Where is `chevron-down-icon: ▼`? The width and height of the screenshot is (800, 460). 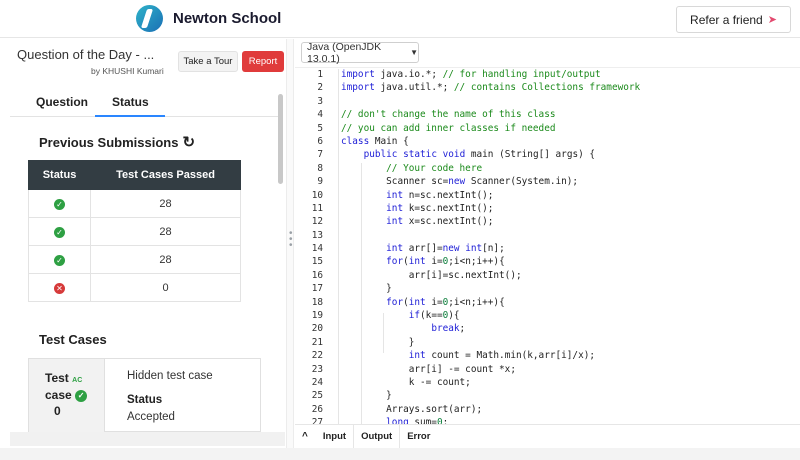 chevron-down-icon: ▼ is located at coordinates (414, 52).